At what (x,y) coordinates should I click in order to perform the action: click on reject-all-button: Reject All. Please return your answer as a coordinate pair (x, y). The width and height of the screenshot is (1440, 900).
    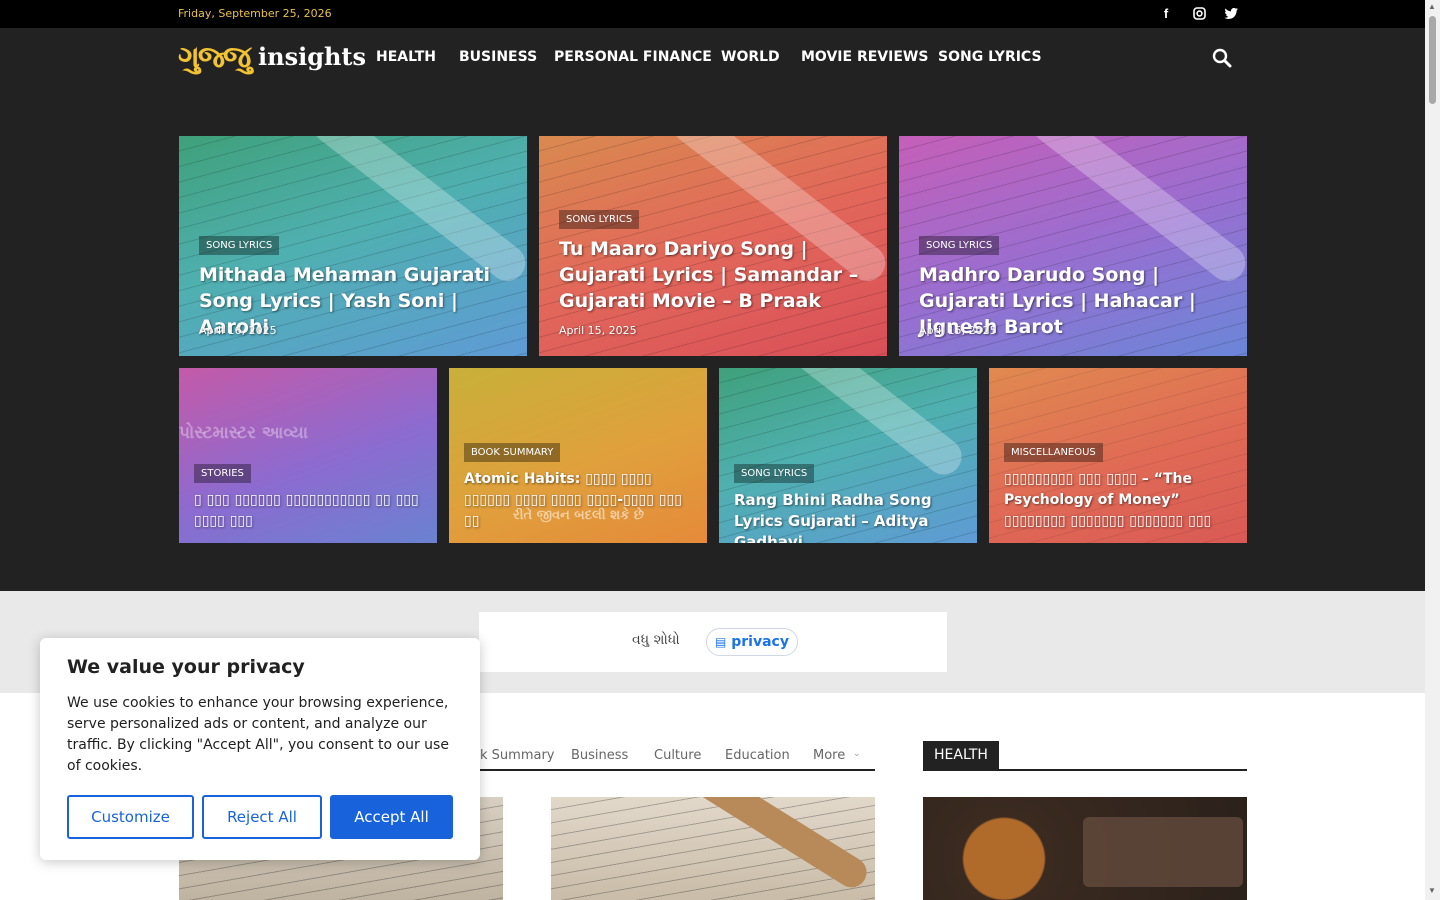
    Looking at the image, I should click on (262, 817).